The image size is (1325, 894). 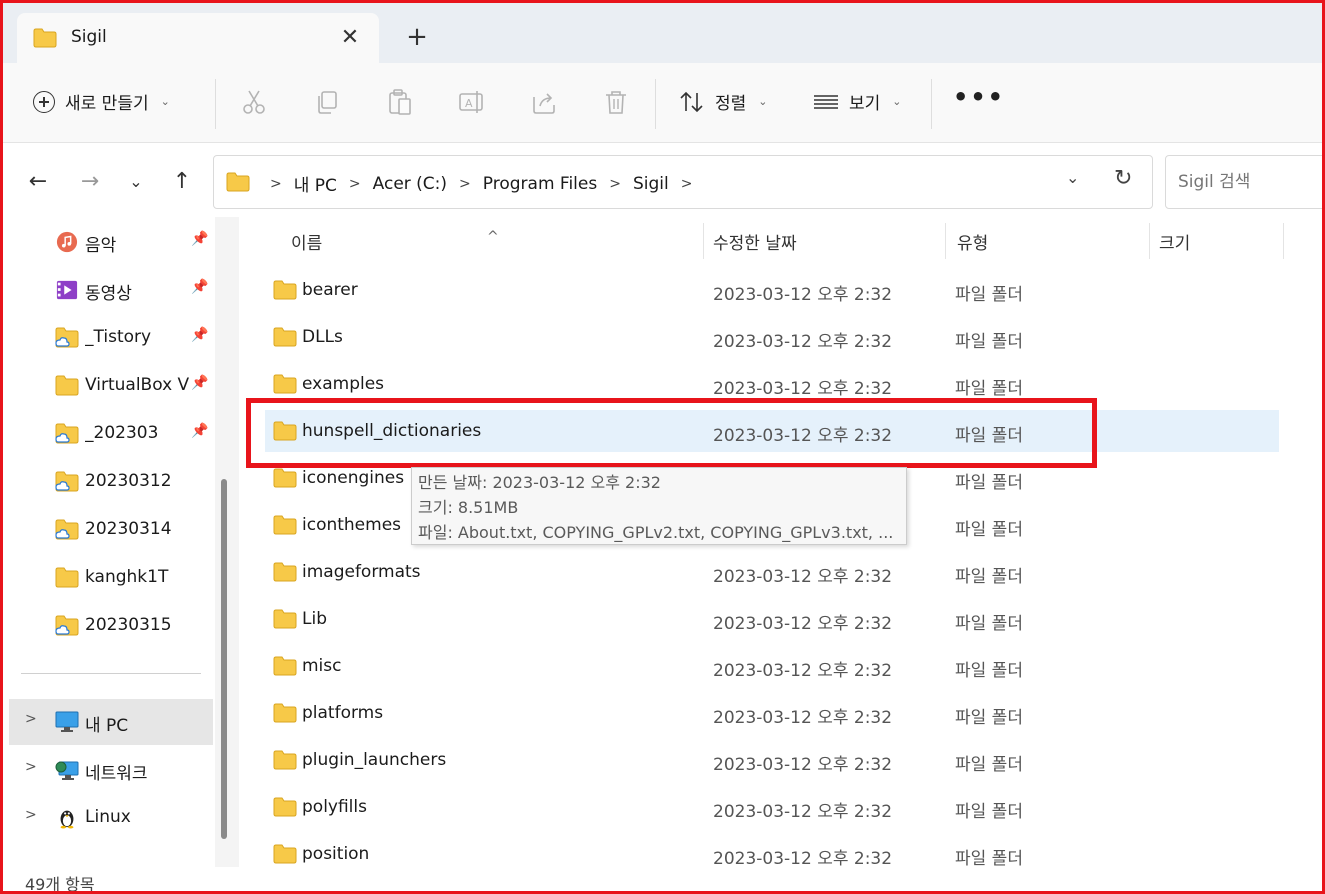 I want to click on table-row: Lib 2023-03-12 오후 2:32 파일 폴더, so click(x=772, y=619).